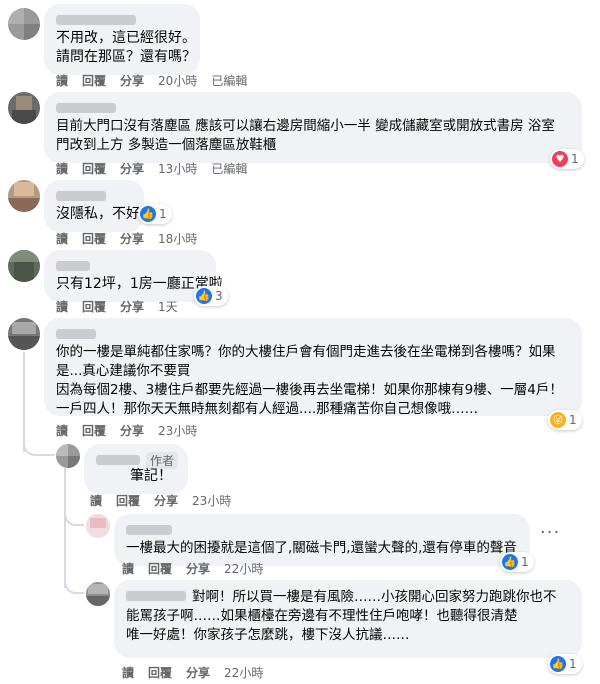 The height and width of the screenshot is (684, 600). Describe the element at coordinates (168, 307) in the screenshot. I see `timestamp: 1天` at that location.